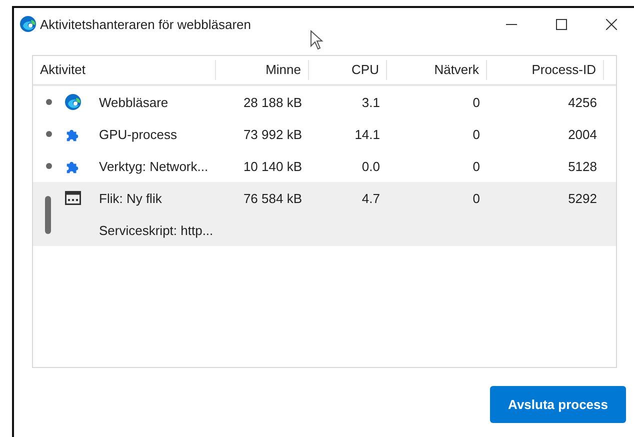 The height and width of the screenshot is (437, 634). I want to click on process-name: Flik: Ny flik, so click(130, 198).